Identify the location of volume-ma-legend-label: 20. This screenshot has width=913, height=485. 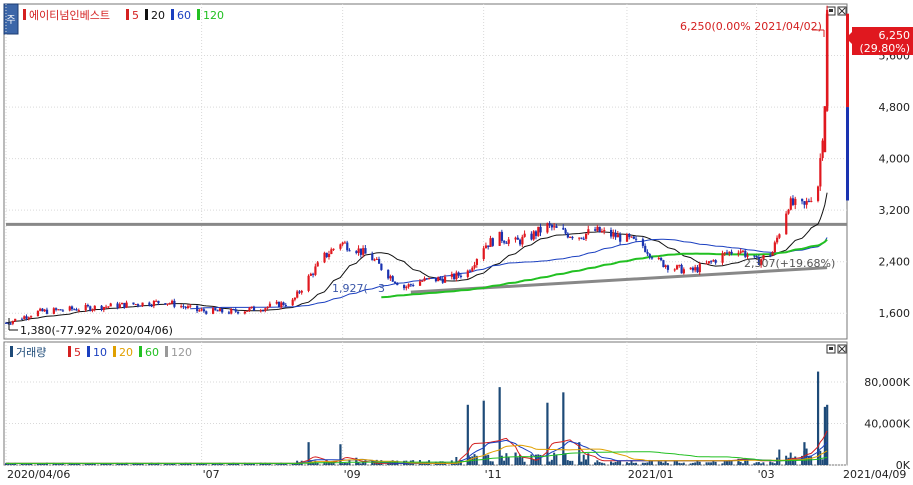
(126, 352).